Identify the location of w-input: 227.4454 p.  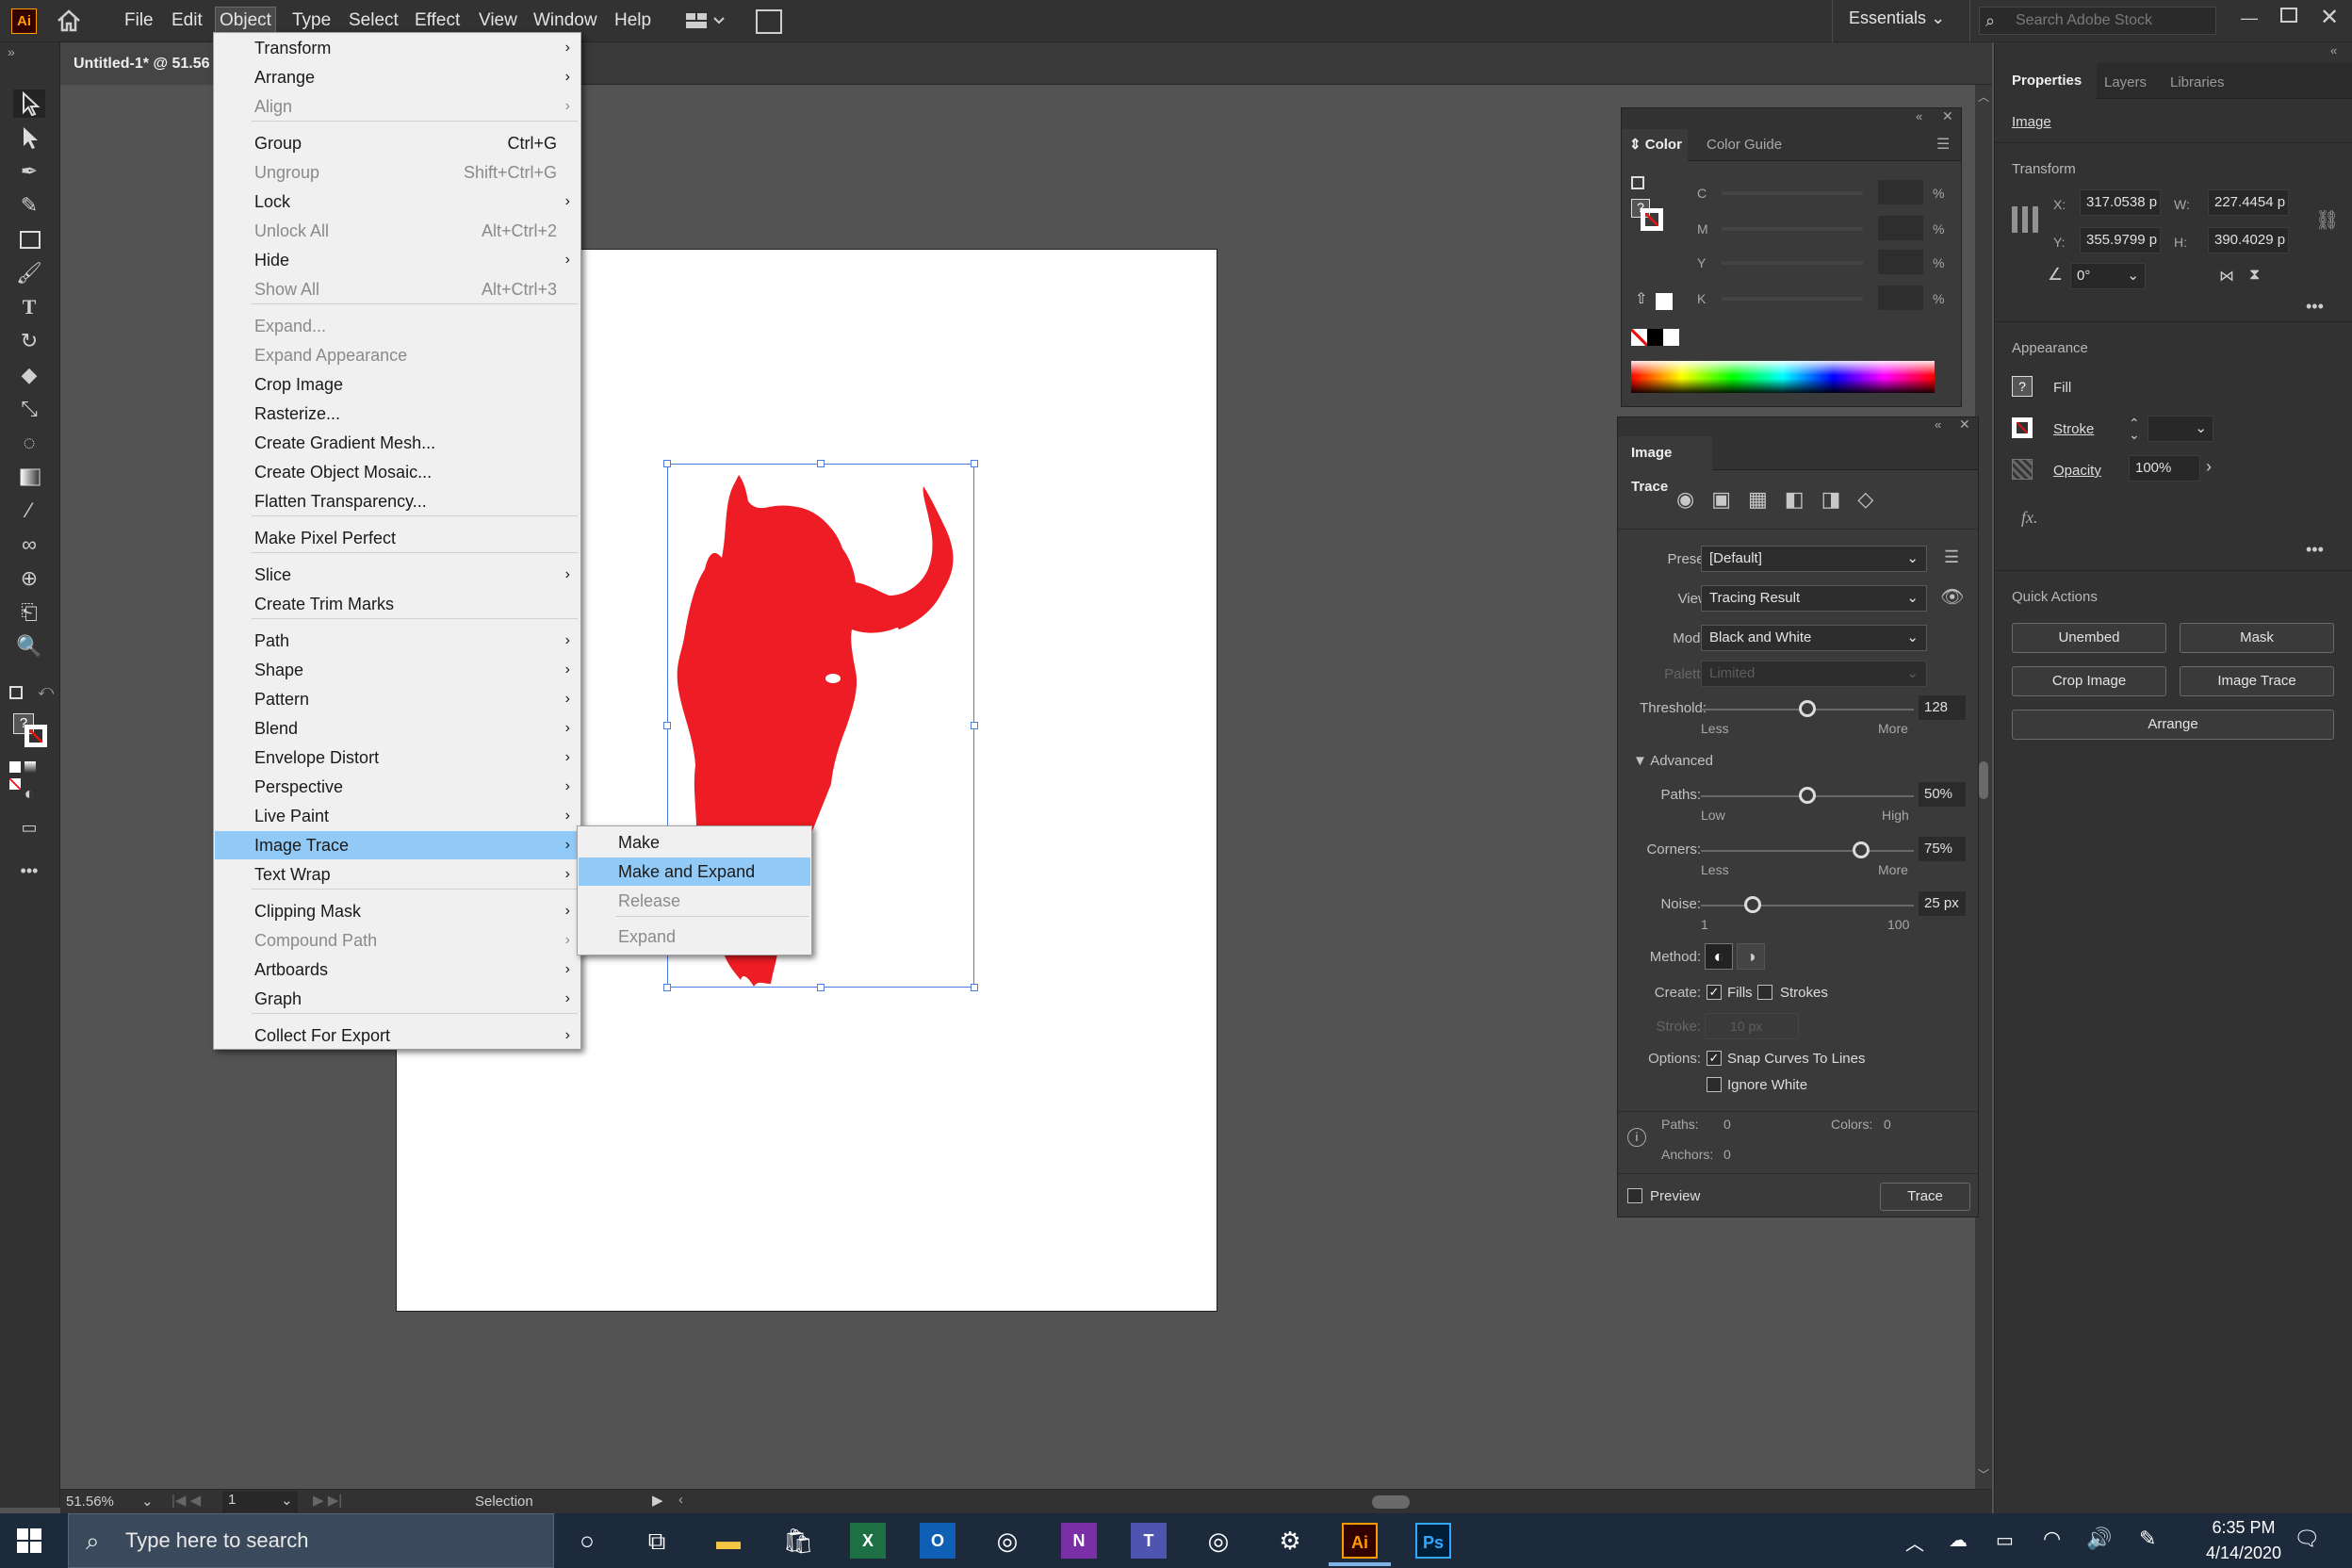
(2248, 203).